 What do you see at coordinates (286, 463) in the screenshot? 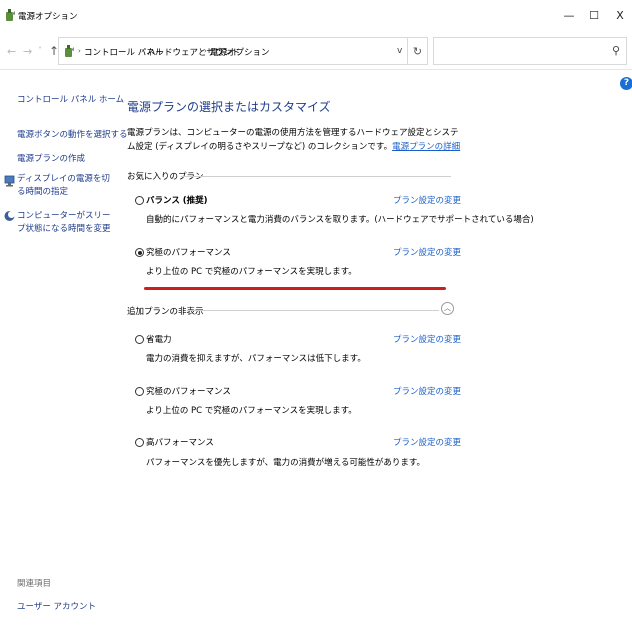
I see `plan-description: パフォーマンスを優先しますが、電力の消費が増える可能性があります。` at bounding box center [286, 463].